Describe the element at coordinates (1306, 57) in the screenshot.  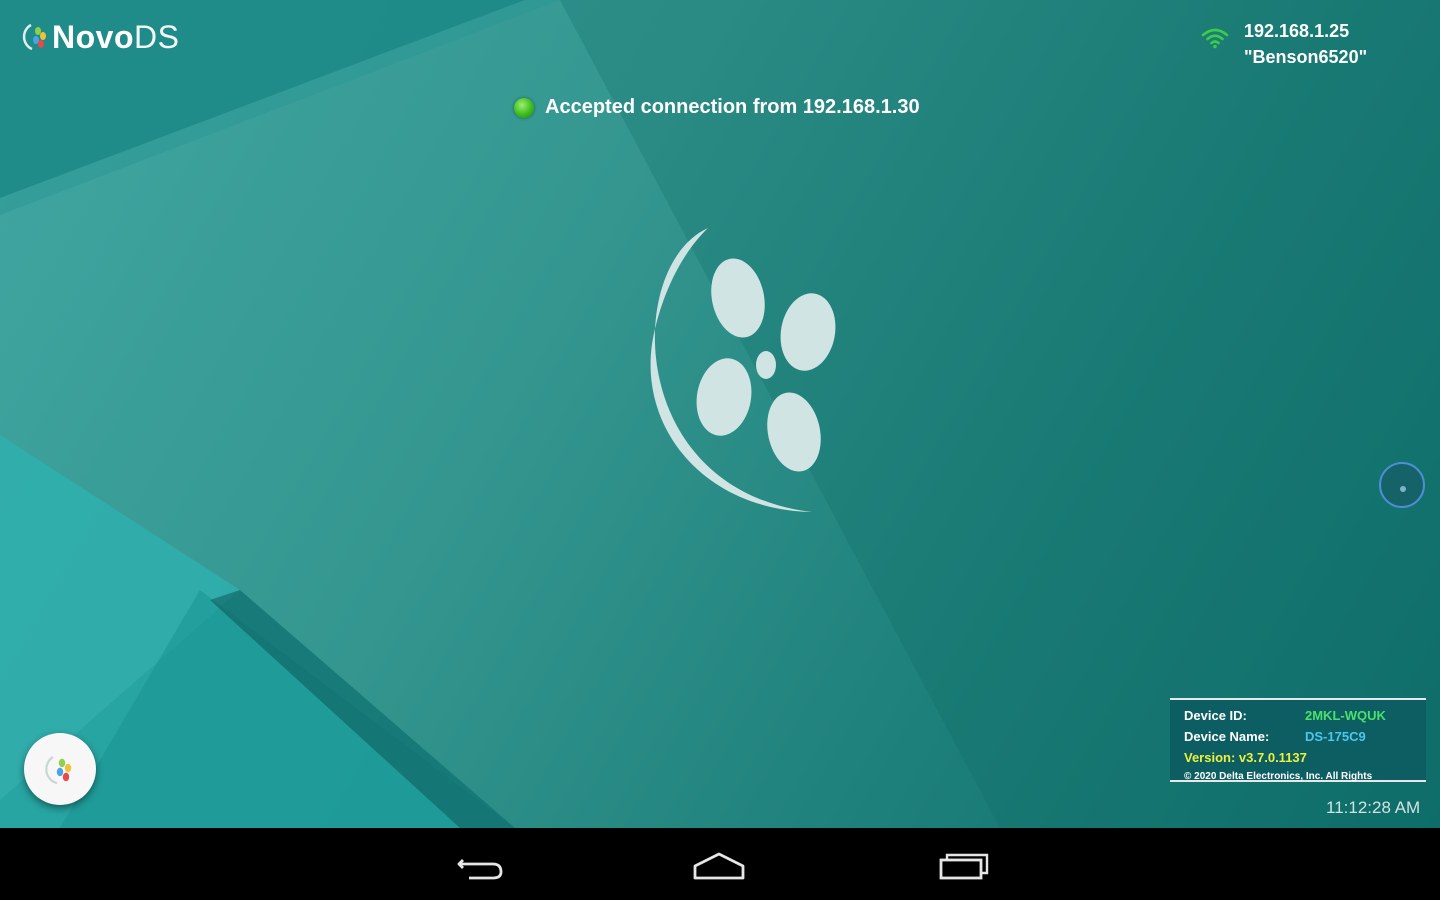
I see `network-ssid: "Benson6520"` at that location.